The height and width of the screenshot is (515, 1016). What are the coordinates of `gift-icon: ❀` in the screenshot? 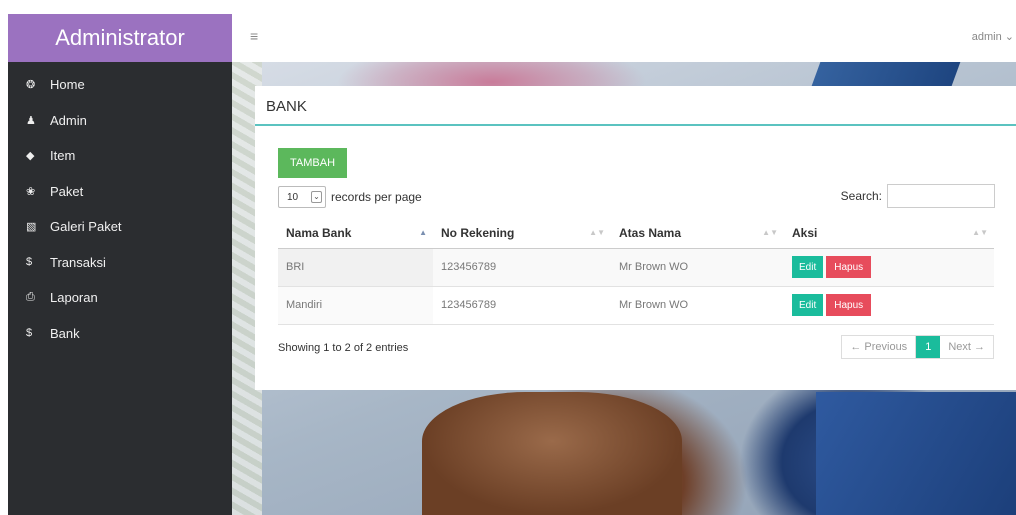 It's located at (31, 191).